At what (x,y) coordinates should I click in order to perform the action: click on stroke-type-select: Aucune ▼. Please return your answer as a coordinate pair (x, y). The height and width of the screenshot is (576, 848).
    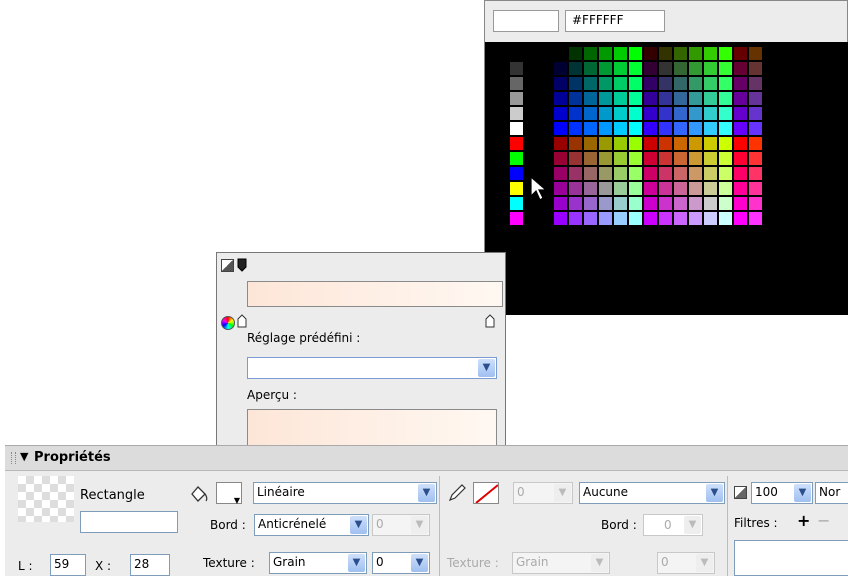
    Looking at the image, I should click on (652, 493).